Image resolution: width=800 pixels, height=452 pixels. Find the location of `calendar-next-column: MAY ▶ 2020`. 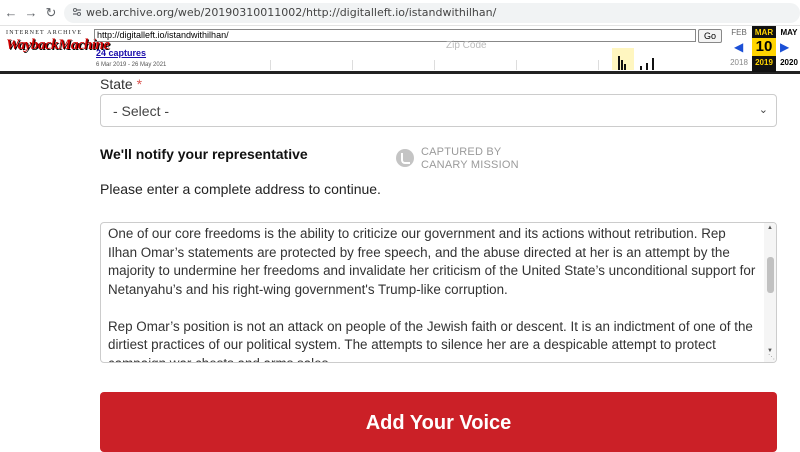

calendar-next-column: MAY ▶ 2020 is located at coordinates (789, 49).